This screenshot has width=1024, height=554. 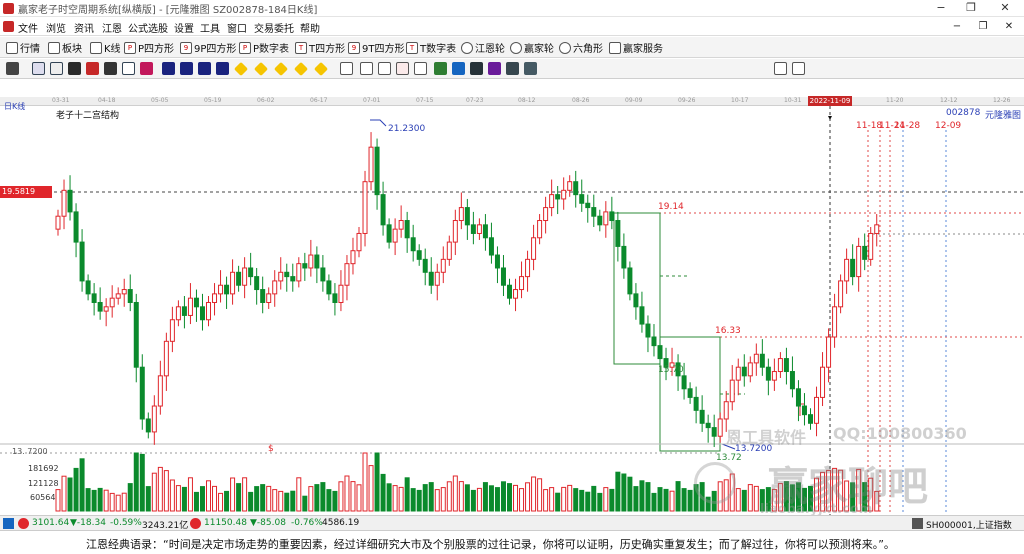 What do you see at coordinates (321, 69) in the screenshot?
I see `diamond-tool-5-icon` at bounding box center [321, 69].